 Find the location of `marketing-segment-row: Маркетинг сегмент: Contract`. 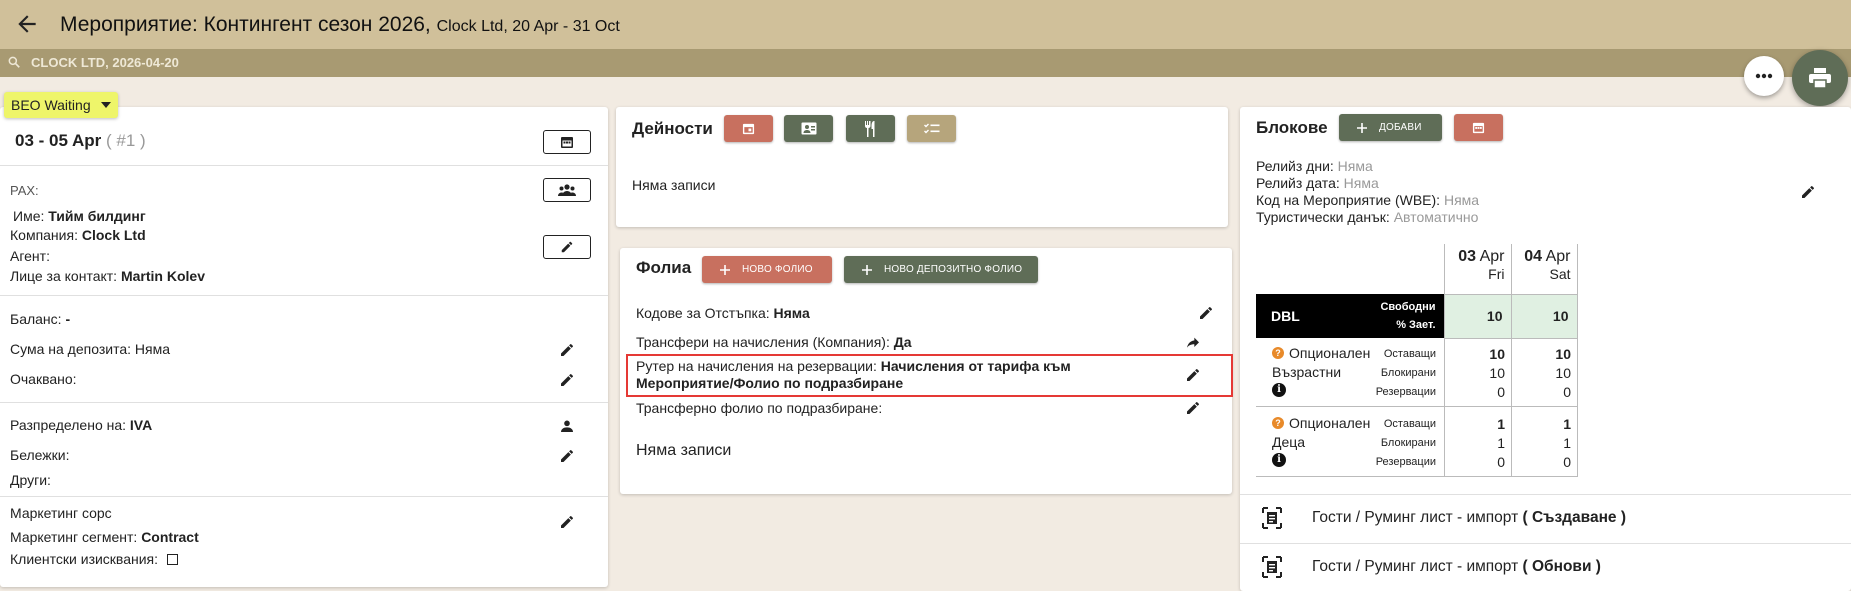

marketing-segment-row: Маркетинг сегмент: Contract is located at coordinates (104, 537).